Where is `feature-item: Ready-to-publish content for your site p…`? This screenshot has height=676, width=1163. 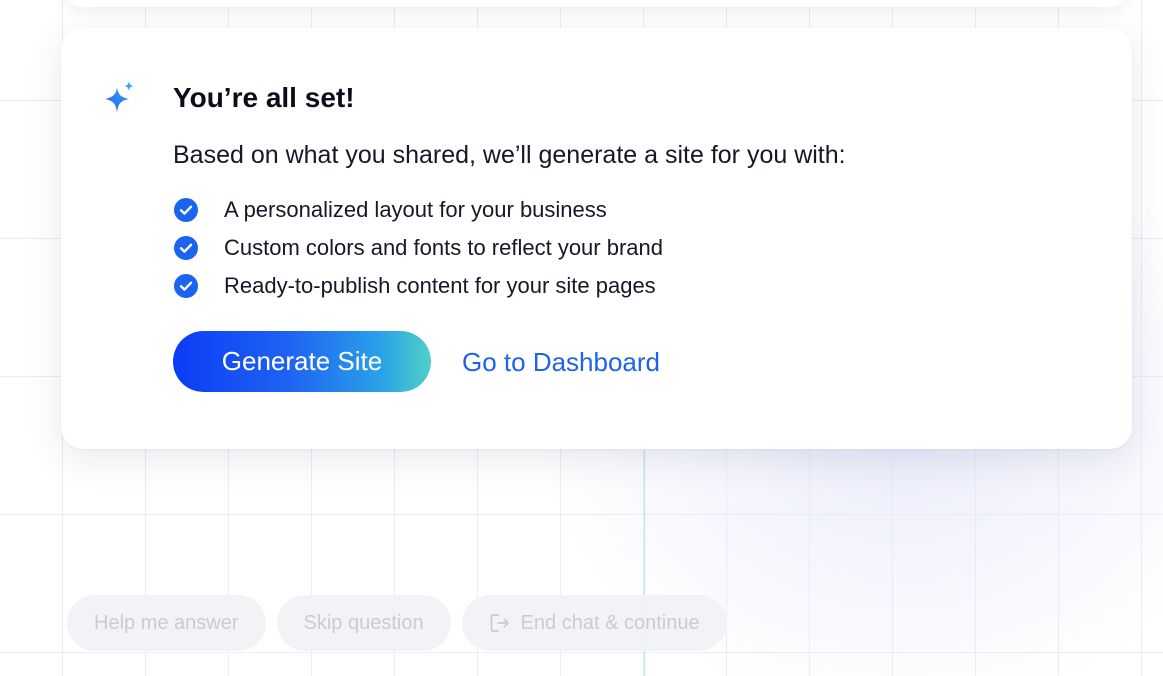
feature-item: Ready-to-publish content for your site p… is located at coordinates (418, 286).